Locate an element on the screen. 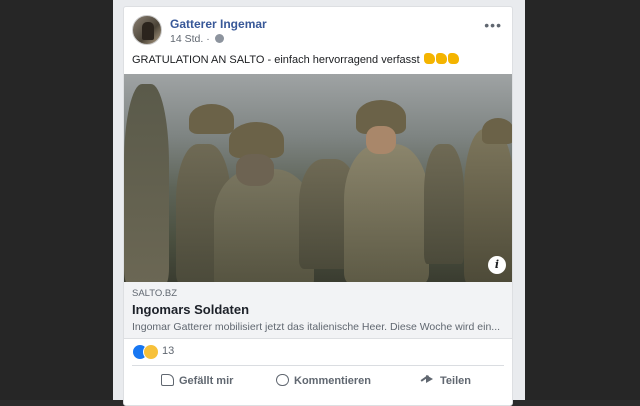  comment-button: Kommentieren is located at coordinates (323, 381).